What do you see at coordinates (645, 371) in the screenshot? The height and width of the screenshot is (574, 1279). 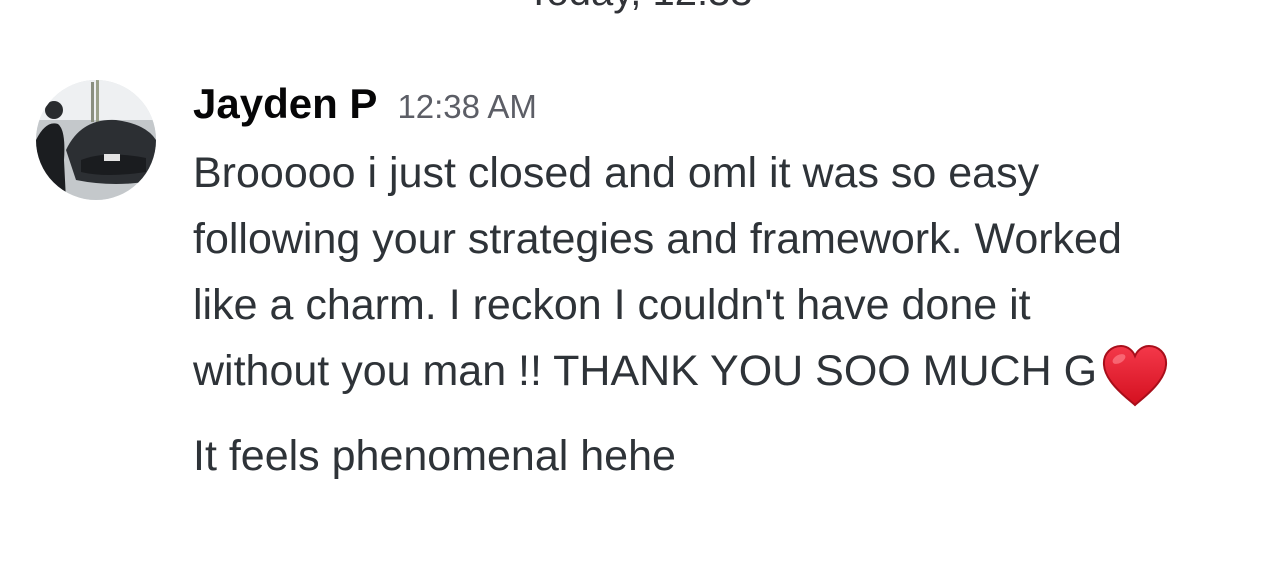 I see `message-line-text: without you man !! THANK YOU SOO MUCH G` at bounding box center [645, 371].